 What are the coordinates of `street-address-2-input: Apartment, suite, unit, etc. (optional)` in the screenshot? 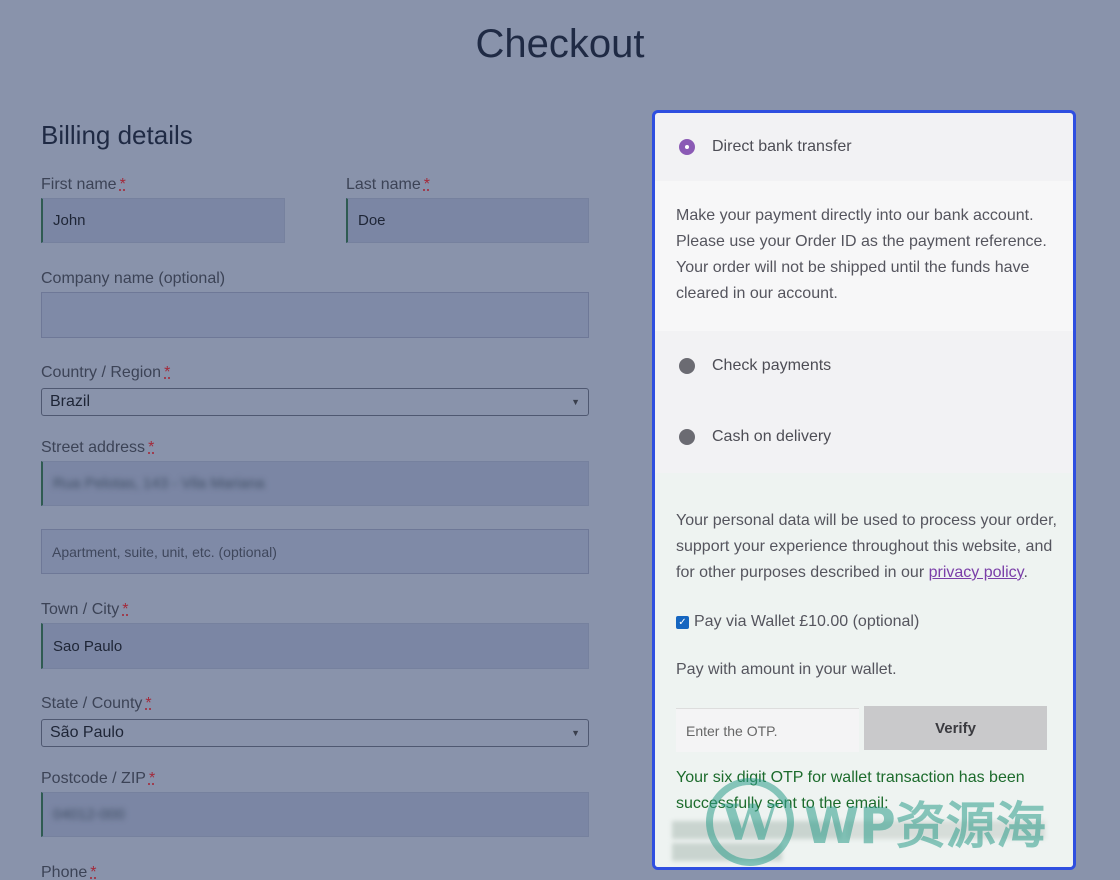 It's located at (315, 551).